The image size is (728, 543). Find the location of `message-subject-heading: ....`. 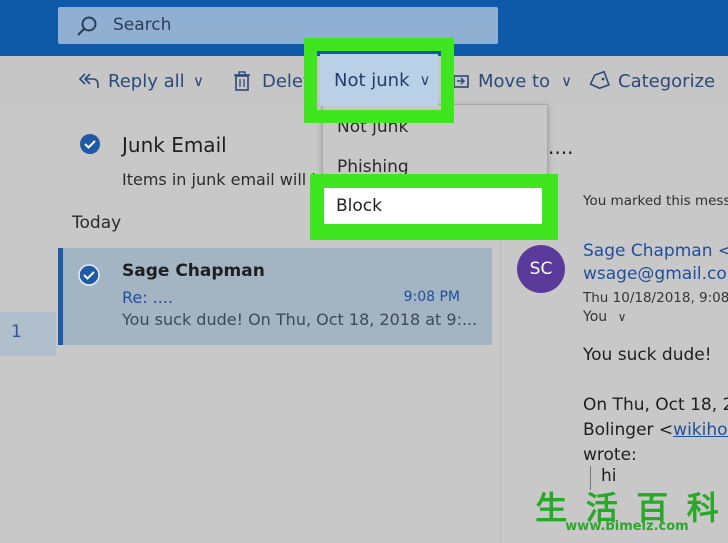

message-subject-heading: .... is located at coordinates (561, 147).